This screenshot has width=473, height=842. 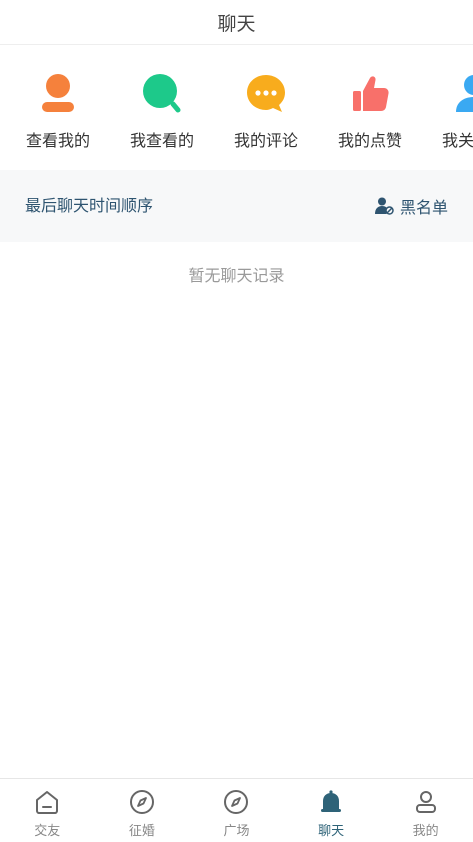 I want to click on bottom-tab-bar: 交友 征婚 广场 聊天 我的, so click(x=236, y=810).